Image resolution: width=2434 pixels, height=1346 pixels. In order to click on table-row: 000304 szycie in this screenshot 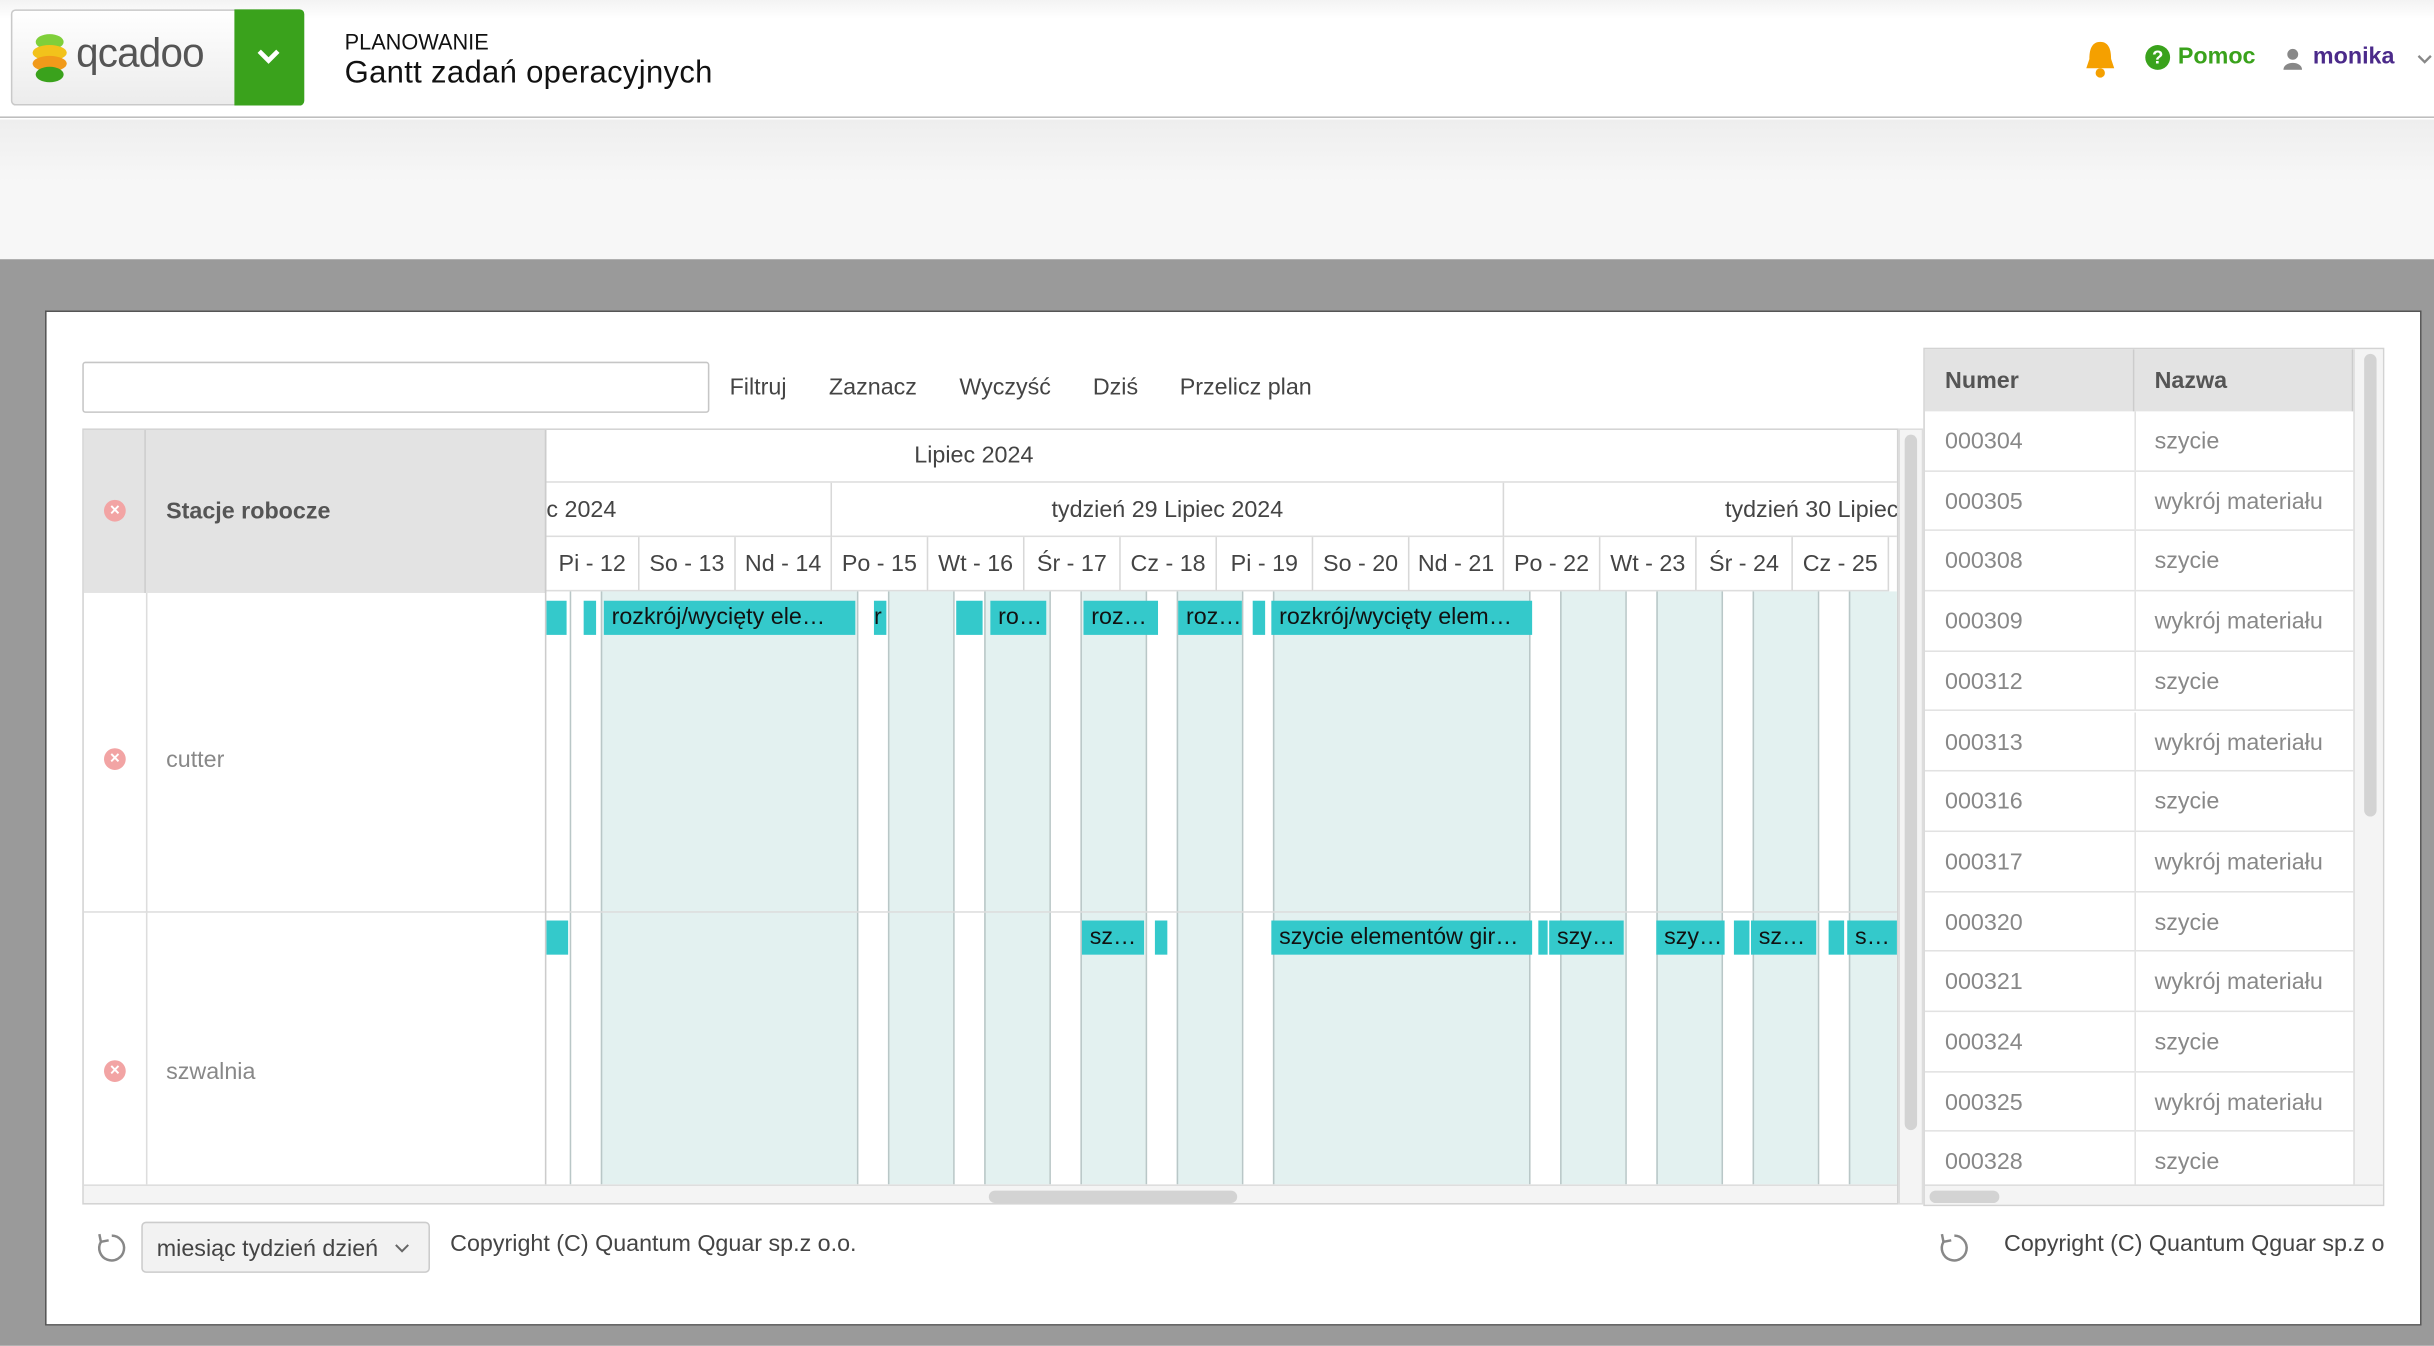, I will do `click(2139, 441)`.